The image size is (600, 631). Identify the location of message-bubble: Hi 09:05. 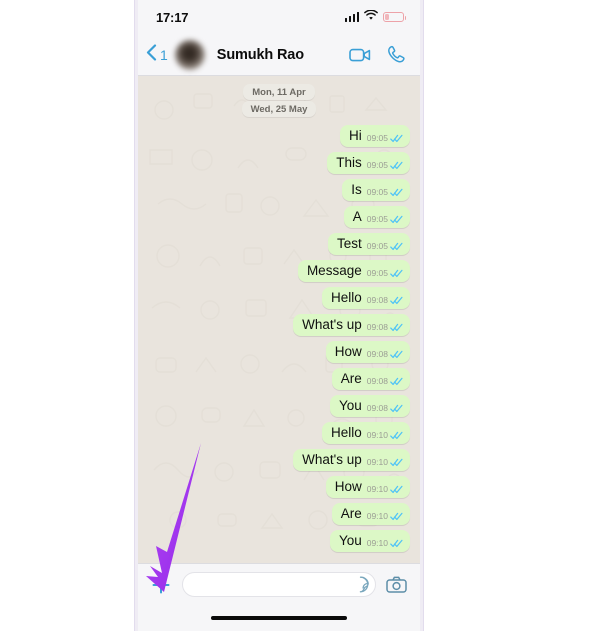
(374, 136).